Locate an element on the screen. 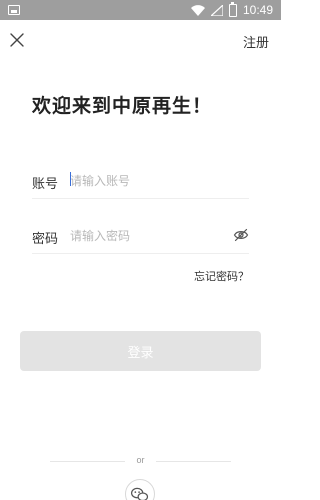 The height and width of the screenshot is (500, 320). account-field-row: 账号 is located at coordinates (140, 181).